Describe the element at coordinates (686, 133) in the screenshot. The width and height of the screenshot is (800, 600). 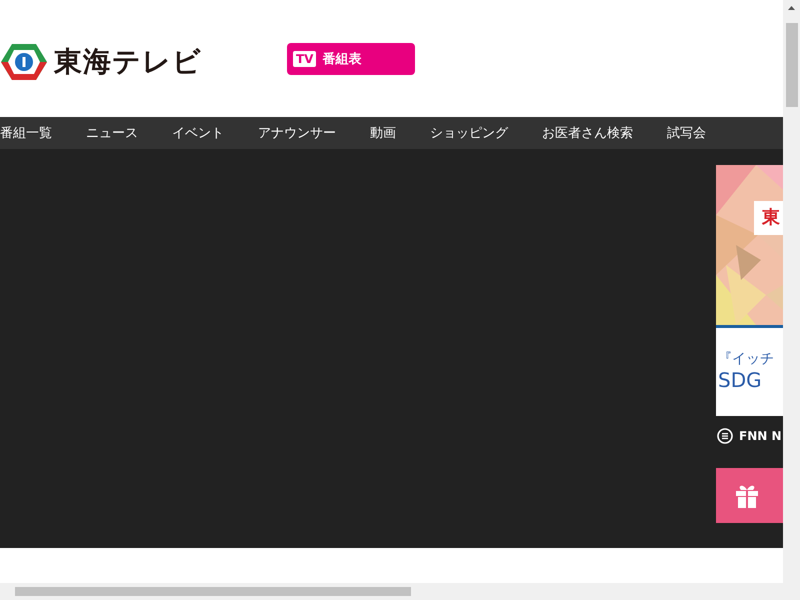
I see `nav-link: 試写会` at that location.